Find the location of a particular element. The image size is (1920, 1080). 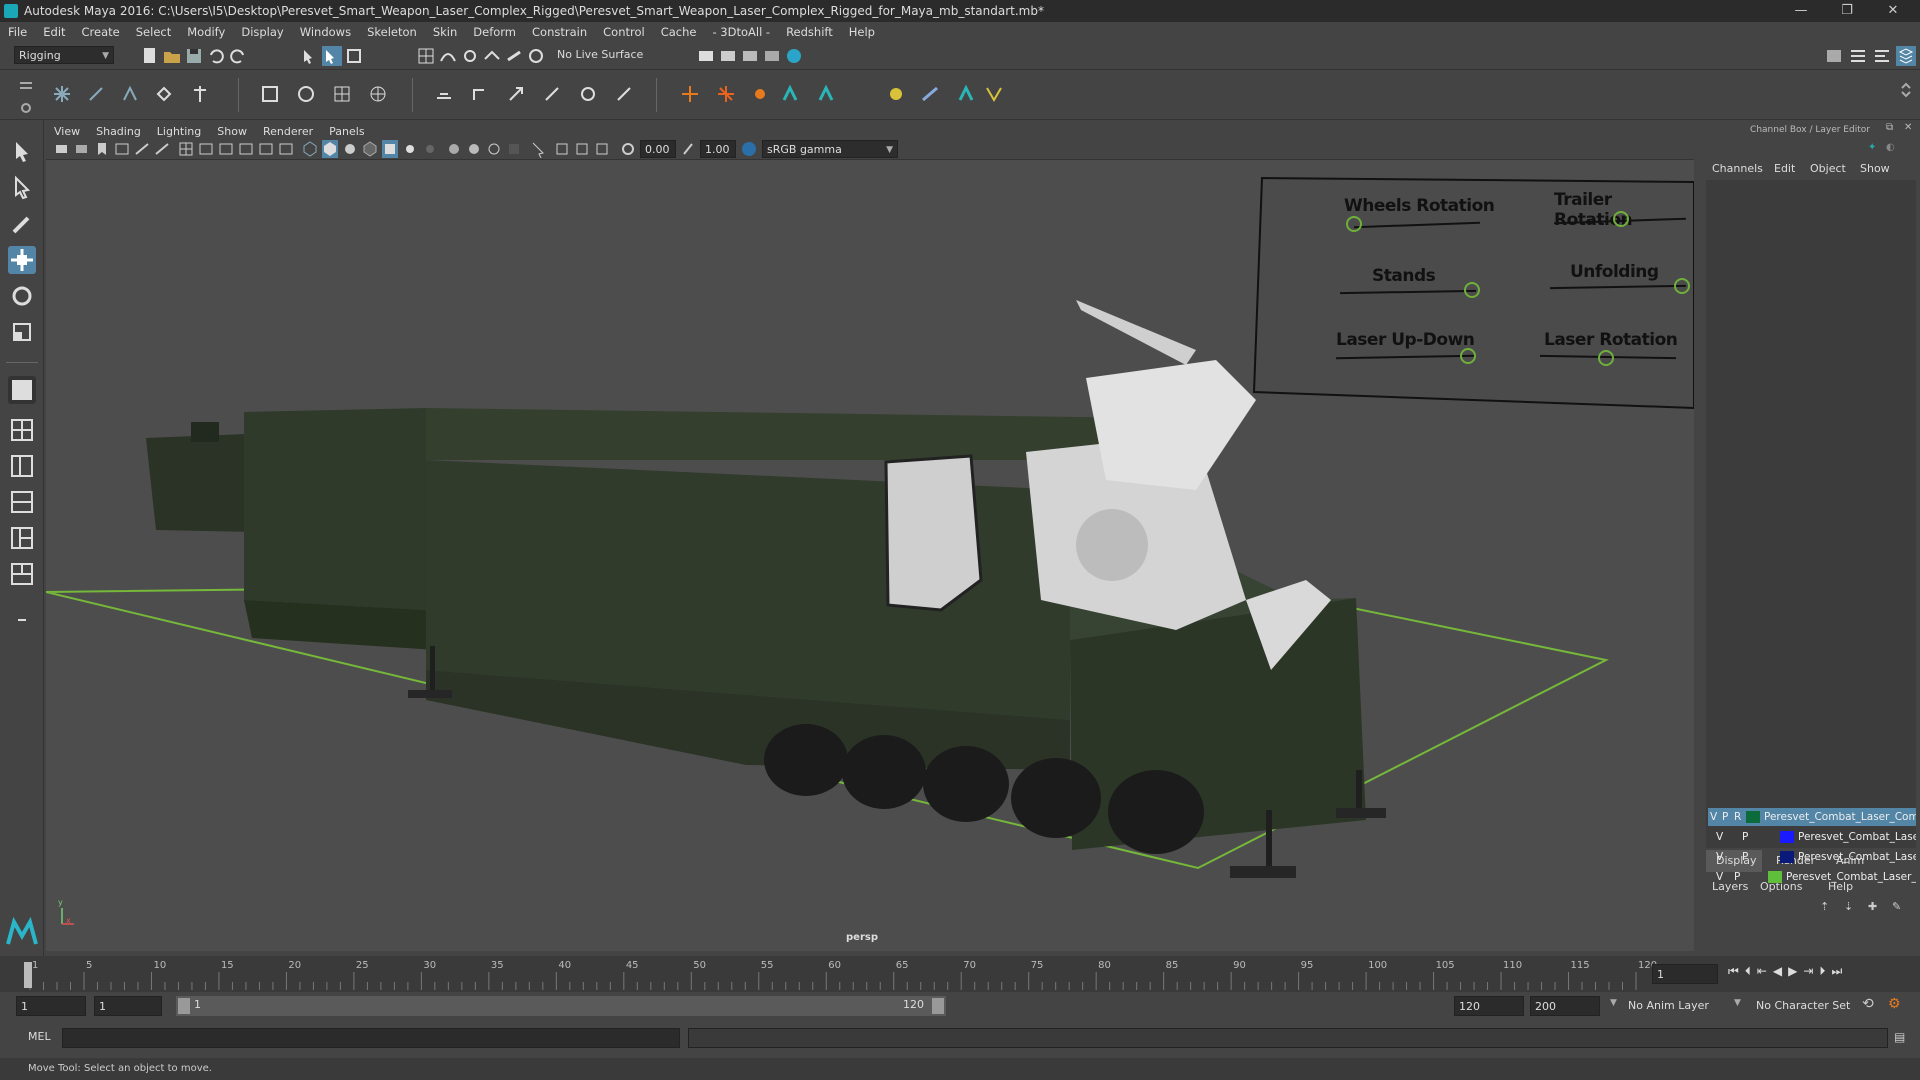

persp-outliner-layout-icon is located at coordinates (22, 466).